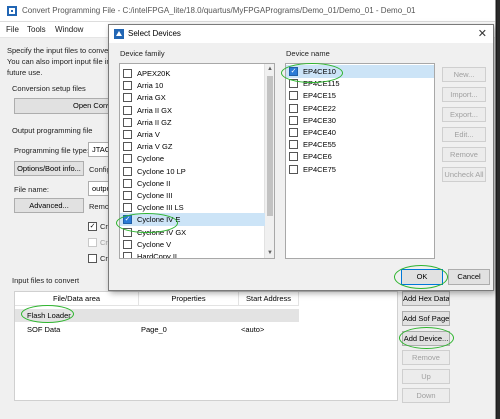  Describe the element at coordinates (154, 122) in the screenshot. I see `list-item-label: Arria II GZ` at that location.